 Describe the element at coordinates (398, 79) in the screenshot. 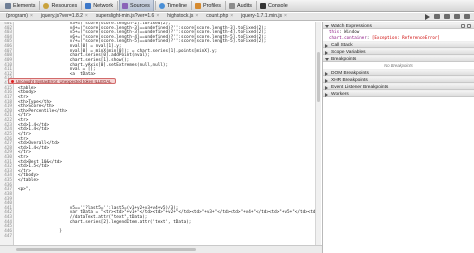

I see `section-xhr-breakpoints-header: XHR Breakpoints` at that location.